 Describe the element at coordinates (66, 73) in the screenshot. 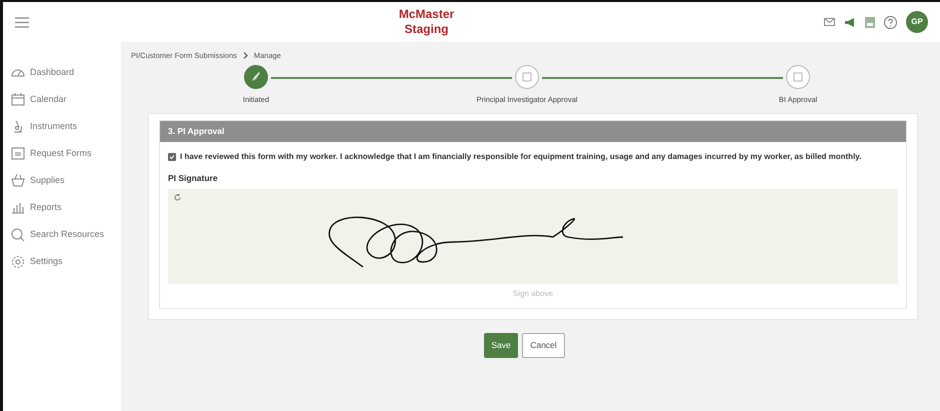

I see `sidebar-item: Dashboard` at that location.